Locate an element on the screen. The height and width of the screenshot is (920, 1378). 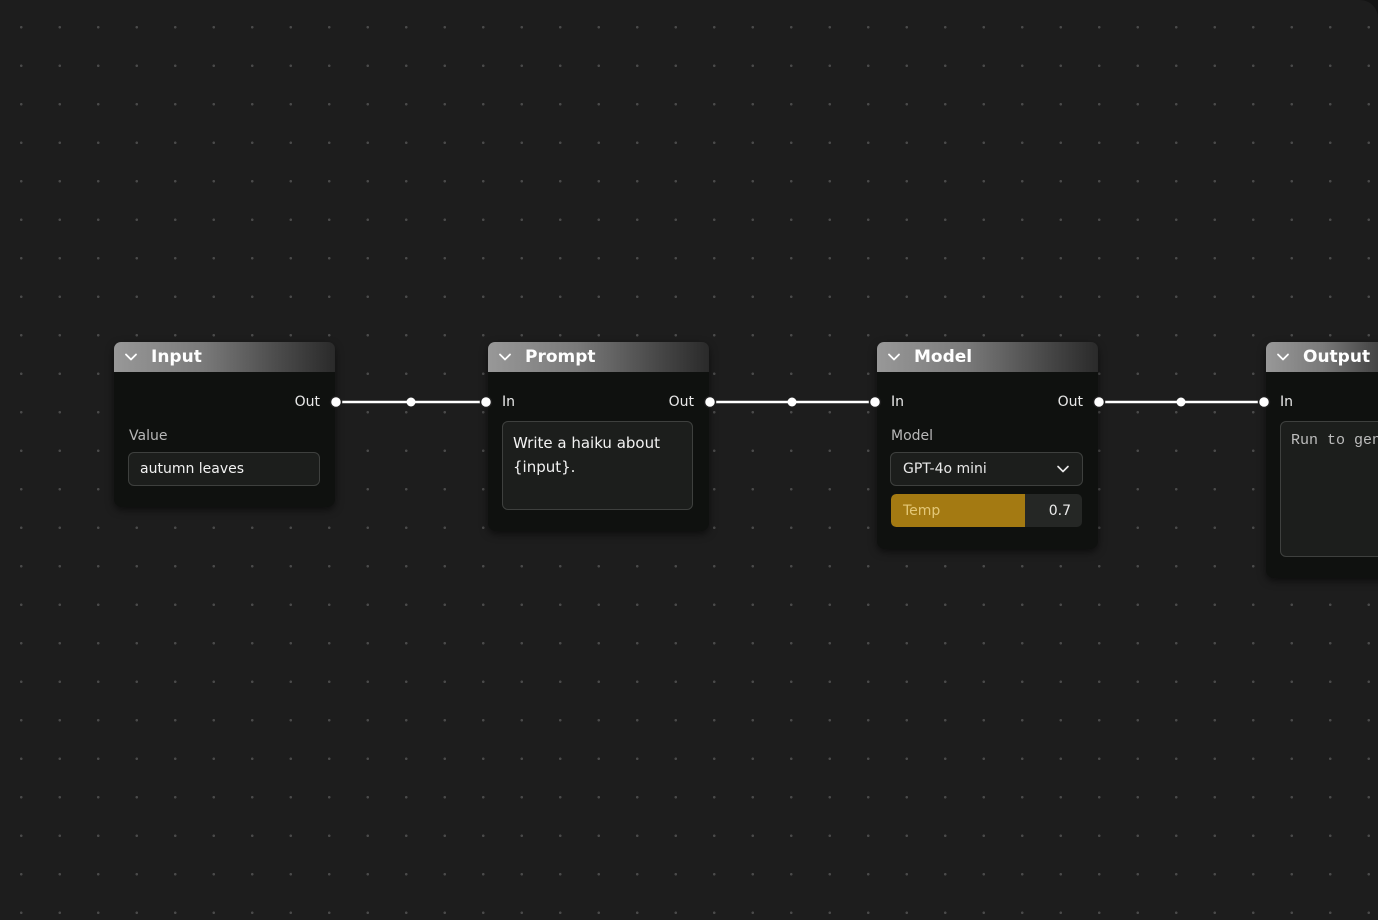
node-title: Input is located at coordinates (176, 357).